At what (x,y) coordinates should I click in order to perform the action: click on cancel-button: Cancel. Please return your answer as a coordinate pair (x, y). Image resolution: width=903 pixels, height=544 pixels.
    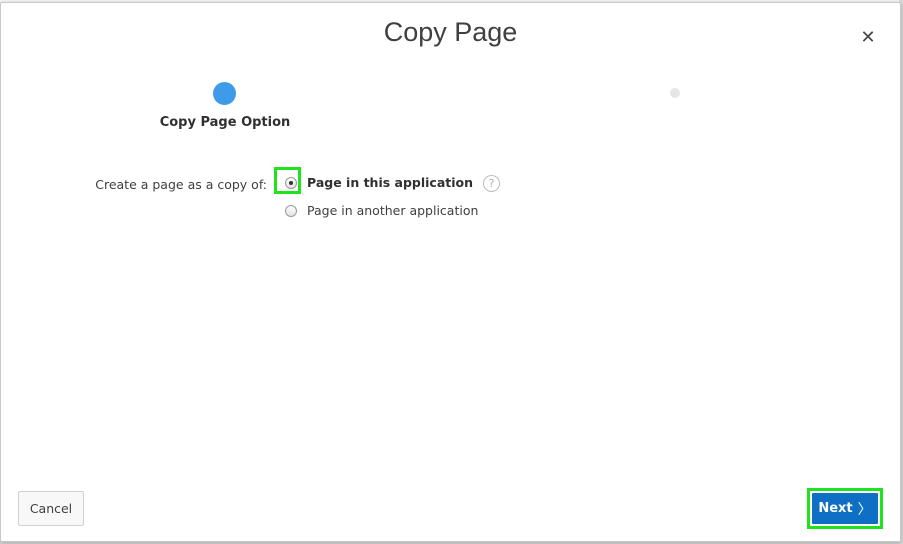
    Looking at the image, I should click on (51, 508).